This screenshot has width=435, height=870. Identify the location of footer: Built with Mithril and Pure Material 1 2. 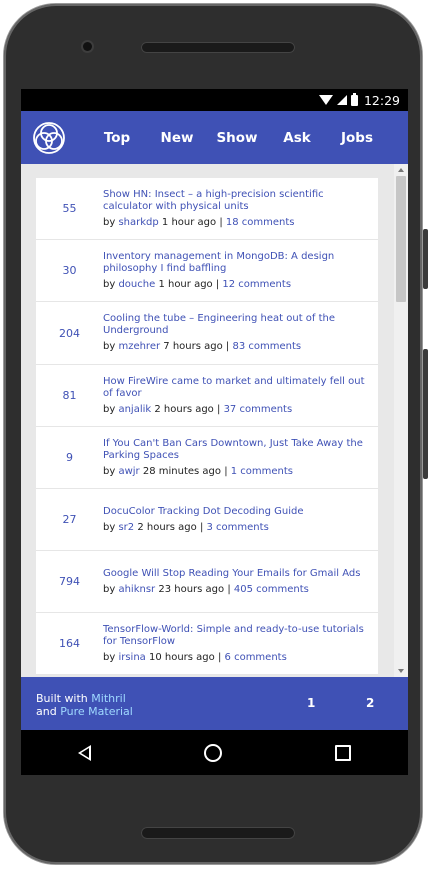
(214, 703).